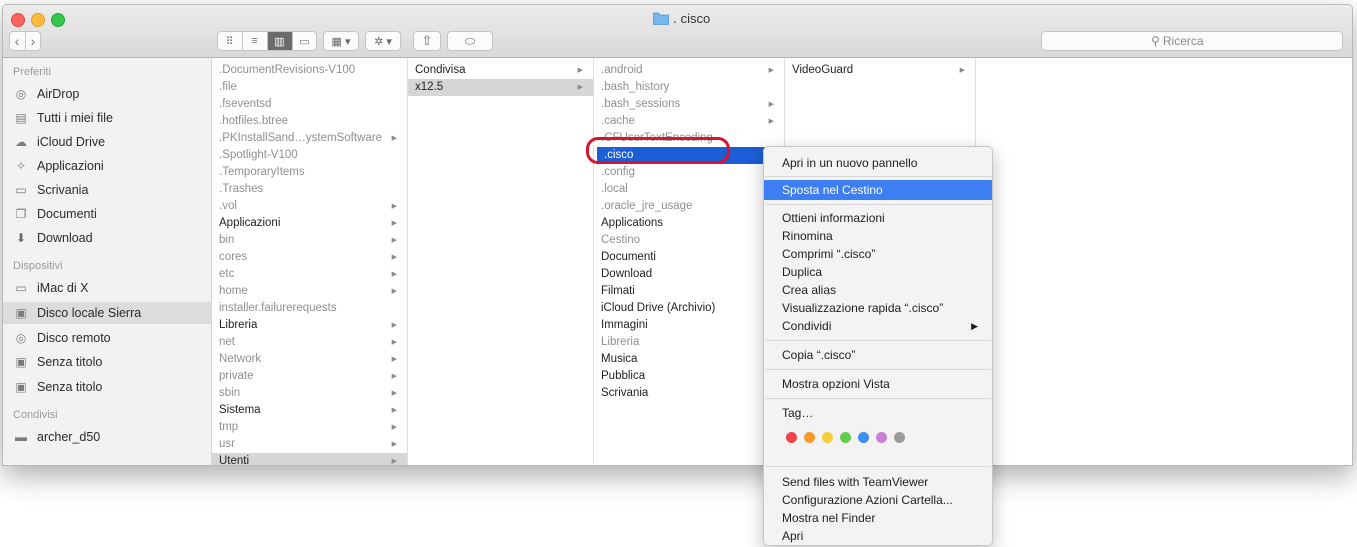 The image size is (1357, 547). I want to click on list-item: .hotfiles.btree, so click(309, 121).